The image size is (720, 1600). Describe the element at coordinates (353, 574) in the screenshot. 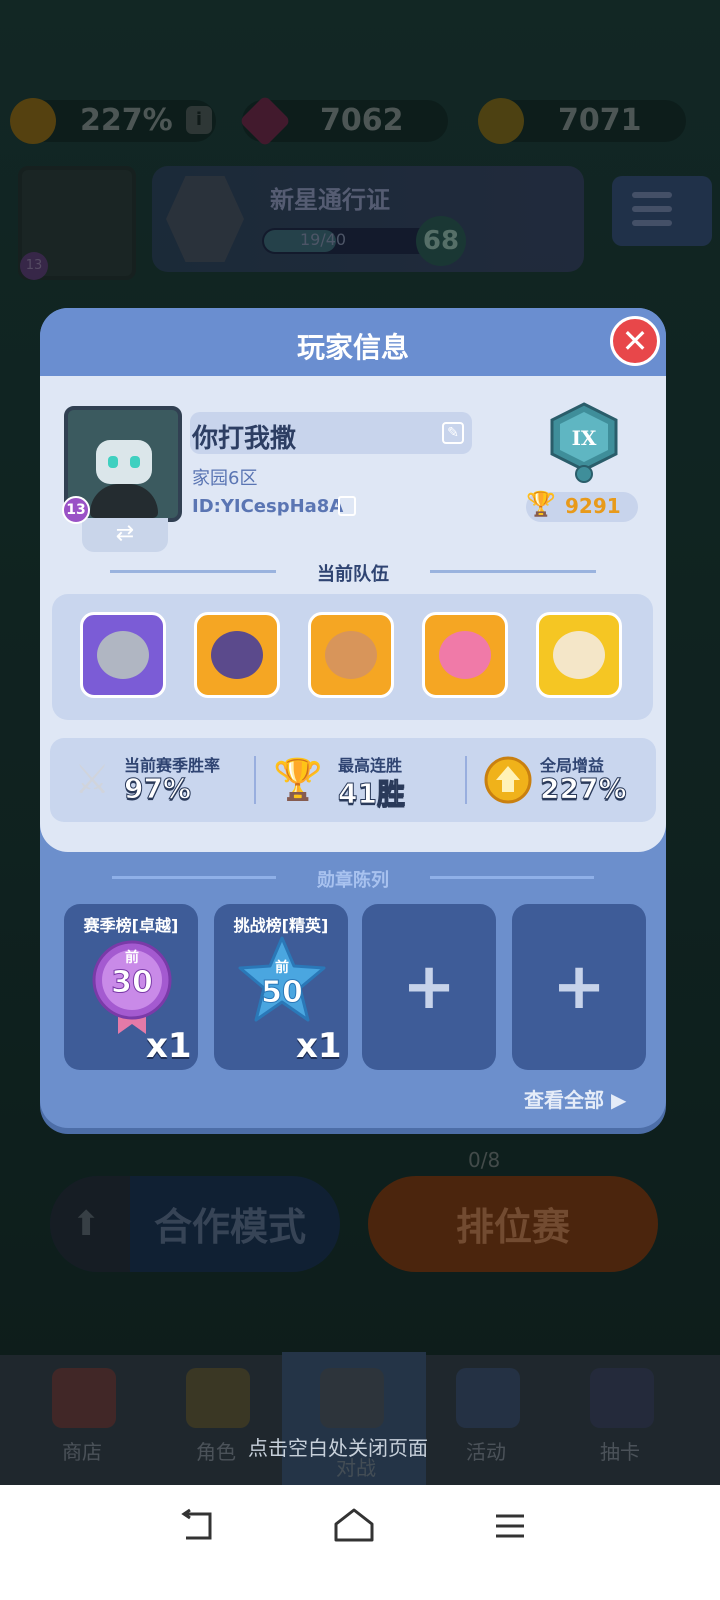

I see `team-title: 当前队伍` at that location.